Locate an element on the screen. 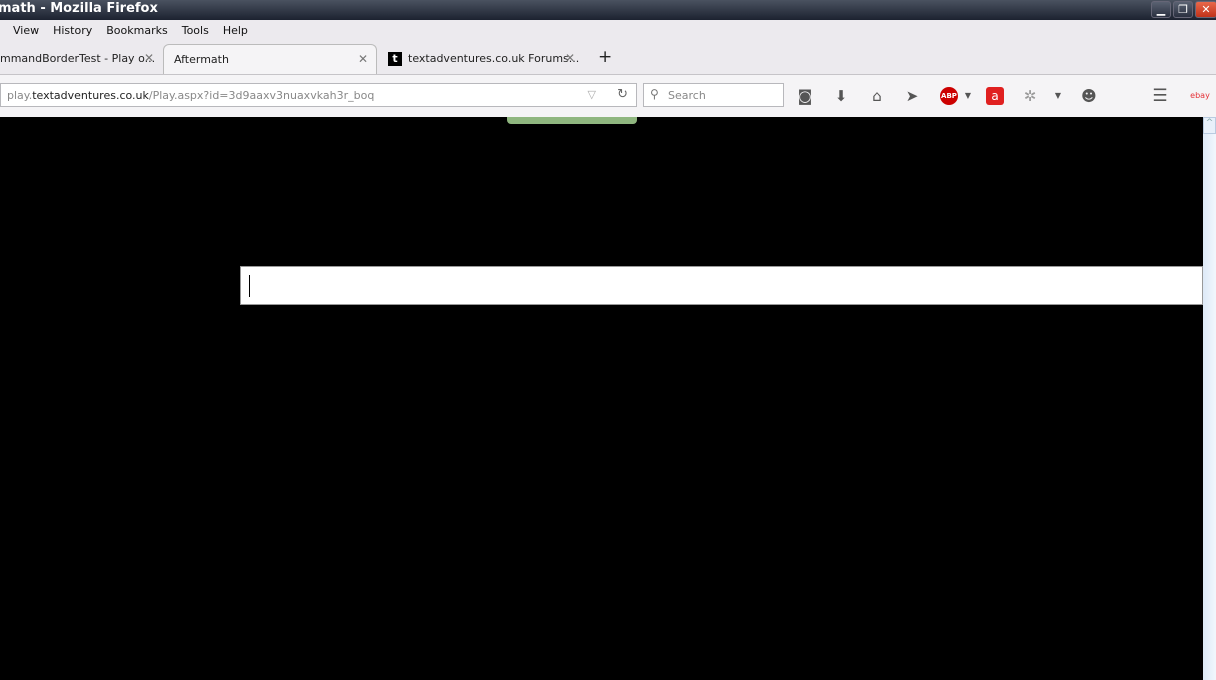 This screenshot has width=1216, height=680. adblock-plus-icon: ABP is located at coordinates (949, 96).